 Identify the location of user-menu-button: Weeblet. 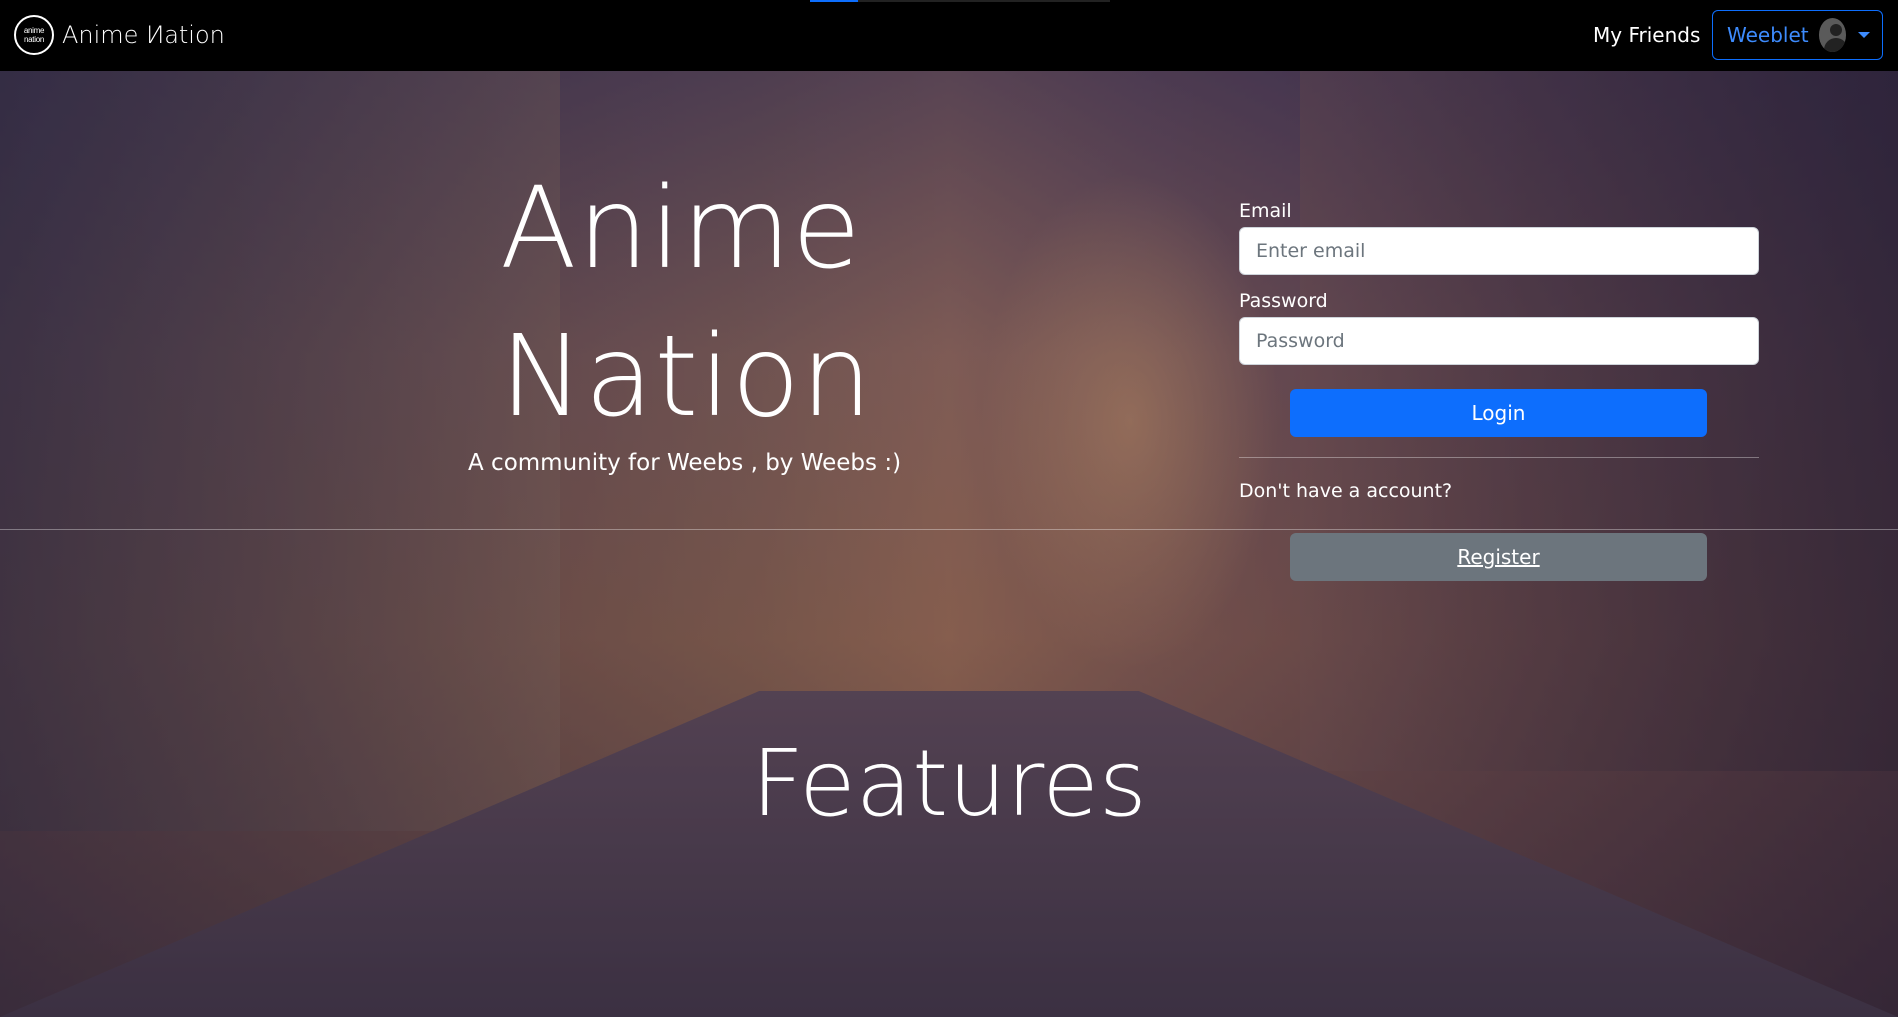
(1797, 35).